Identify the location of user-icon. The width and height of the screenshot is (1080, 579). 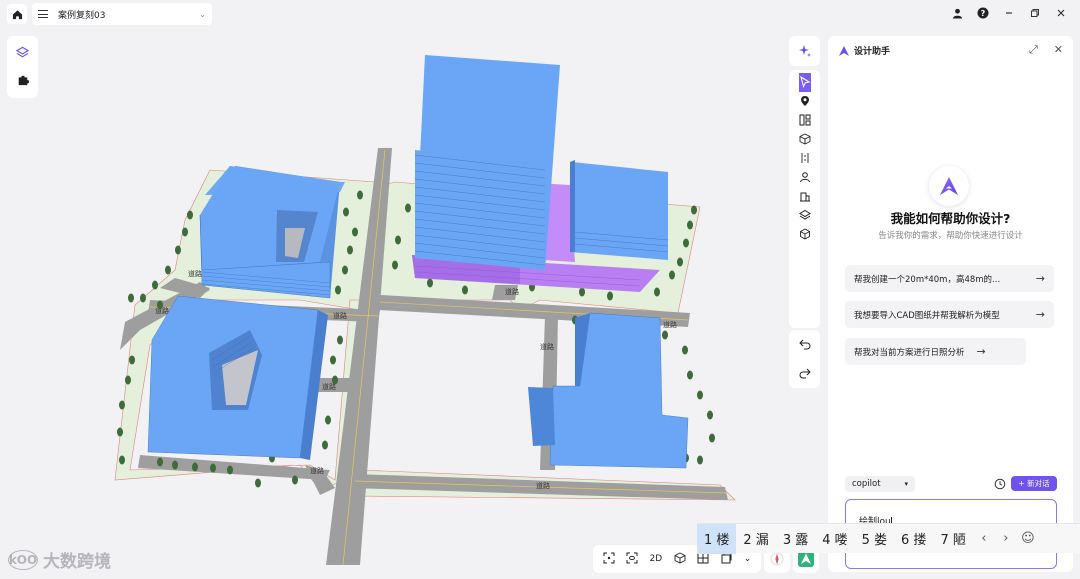
(957, 13).